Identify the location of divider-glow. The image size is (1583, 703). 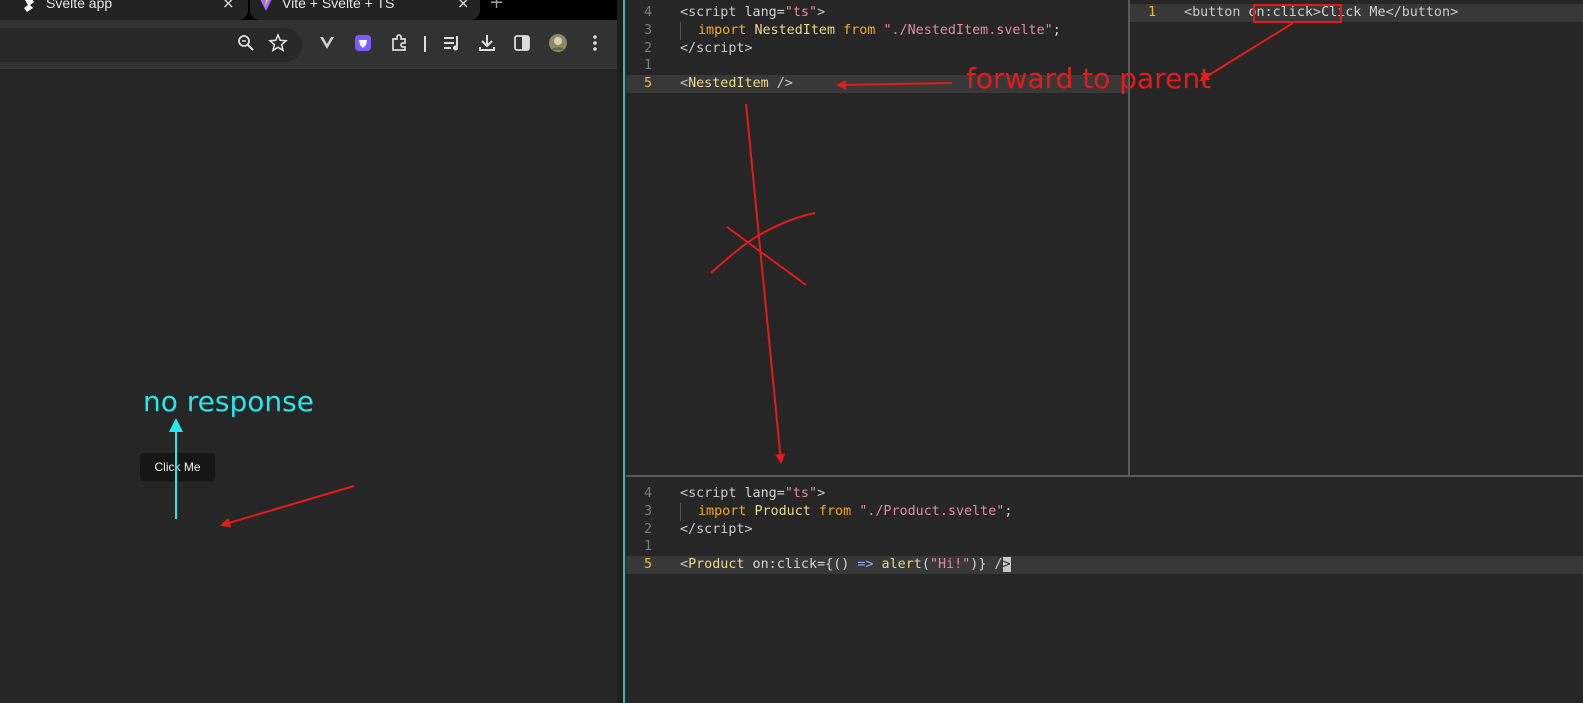
(624, 351).